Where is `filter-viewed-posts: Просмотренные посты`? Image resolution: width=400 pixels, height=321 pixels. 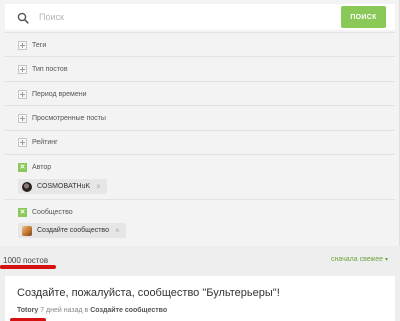
filter-viewed-posts: Просмотренные посты is located at coordinates (62, 118).